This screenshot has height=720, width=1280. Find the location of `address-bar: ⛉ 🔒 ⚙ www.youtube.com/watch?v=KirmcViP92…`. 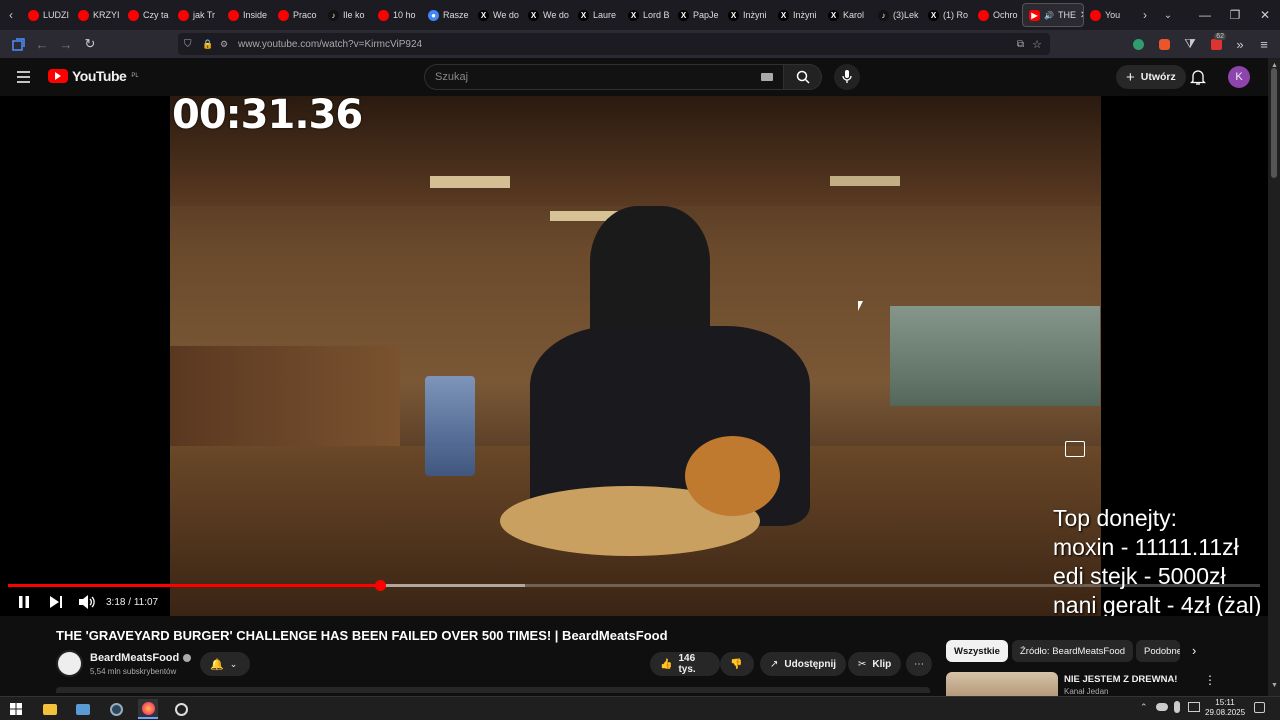

address-bar: ⛉ 🔒 ⚙ www.youtube.com/watch?v=KirmcViP92… is located at coordinates (614, 44).